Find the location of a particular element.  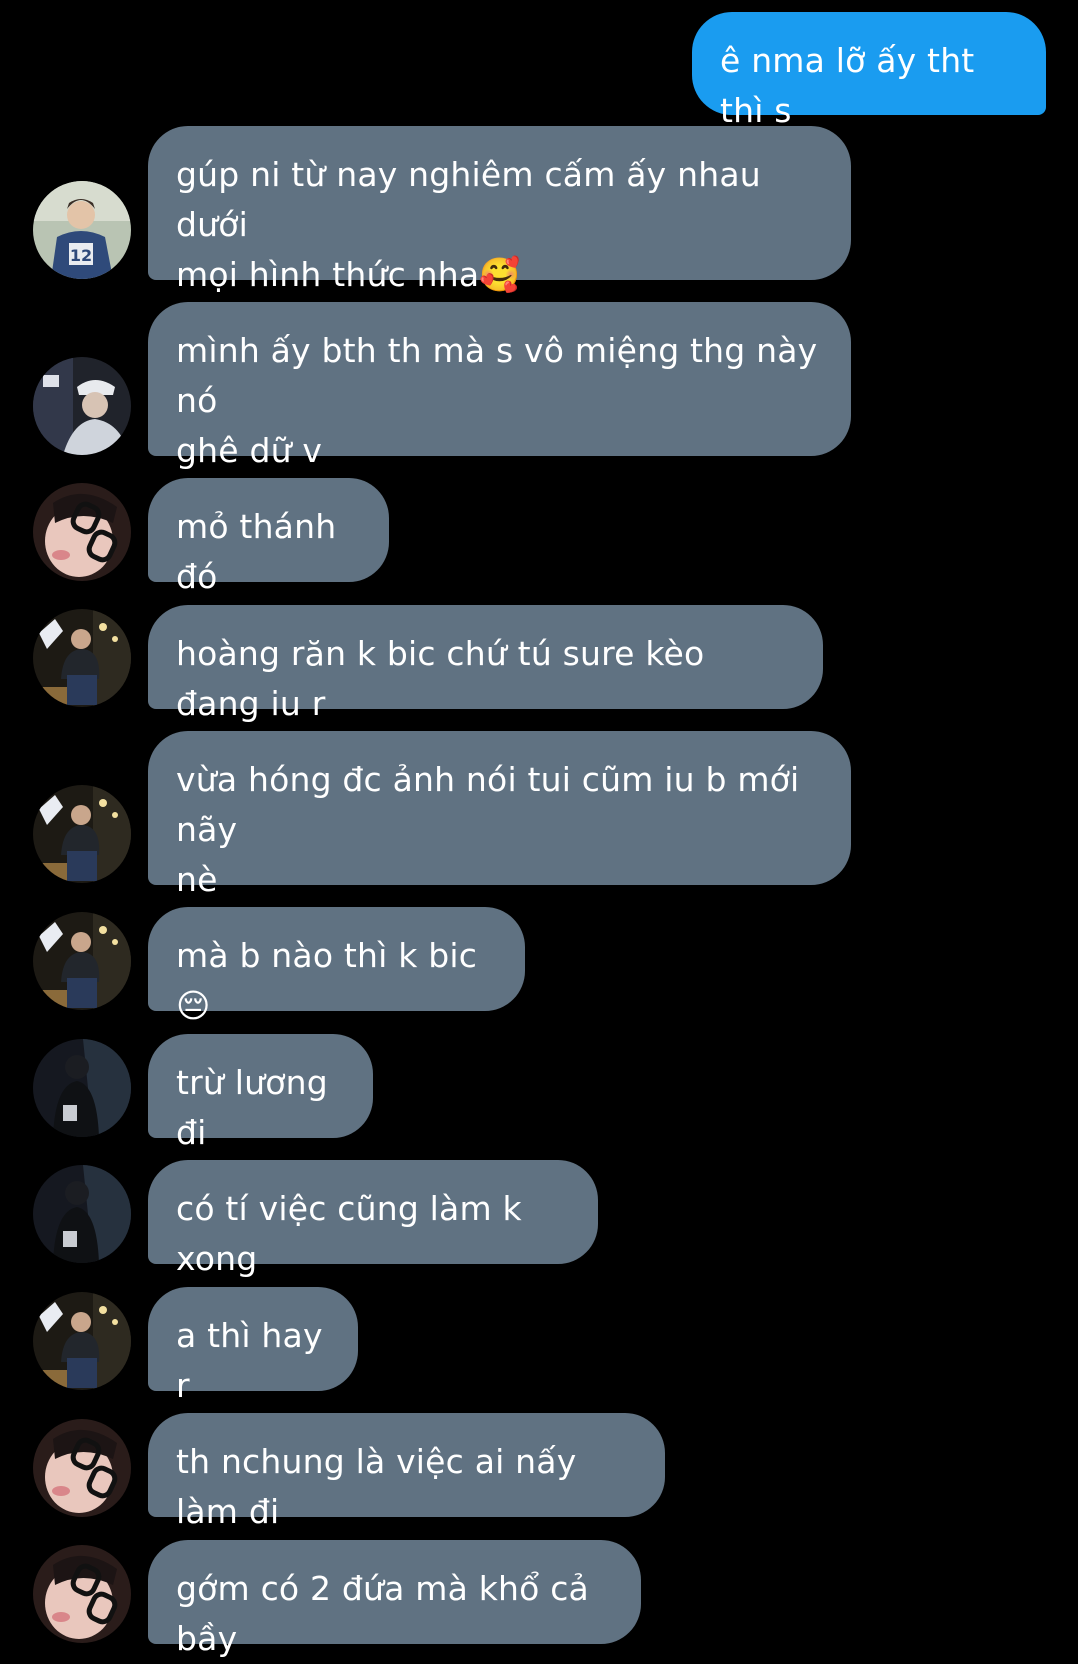

message-bubble: gớm có 2 đứa mà khổ cả bầy is located at coordinates (394, 1599).